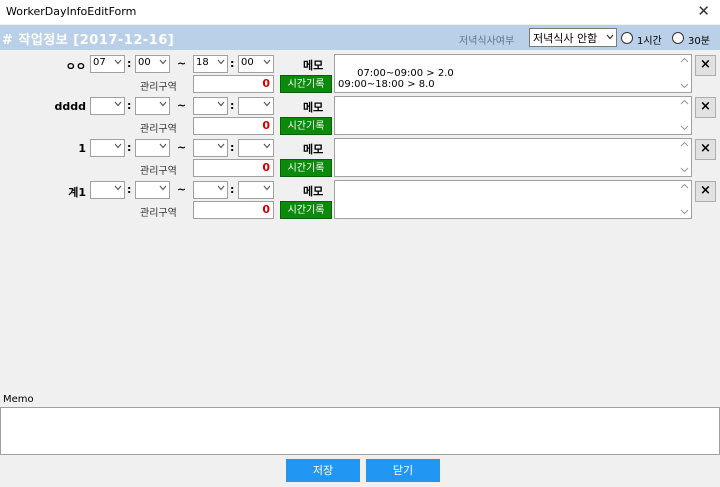 This screenshot has height=487, width=720. Describe the element at coordinates (152, 64) in the screenshot. I see `start-min-combo: 00` at that location.